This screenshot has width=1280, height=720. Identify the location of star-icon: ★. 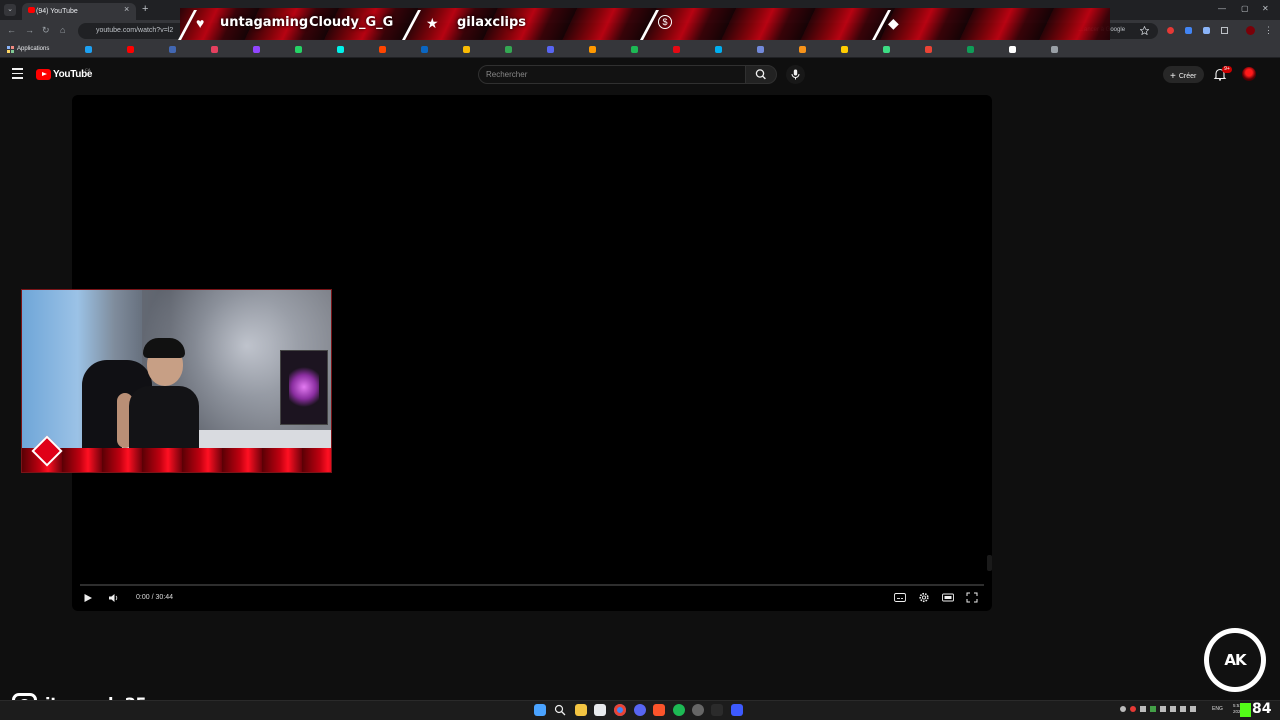
(432, 23).